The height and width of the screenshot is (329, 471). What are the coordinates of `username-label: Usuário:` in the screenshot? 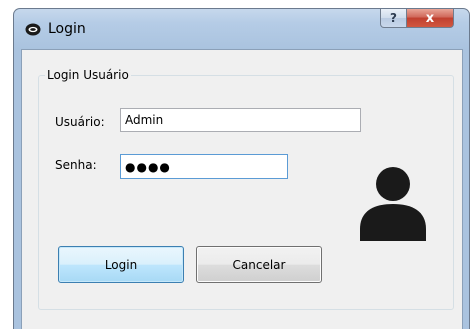 It's located at (80, 122).